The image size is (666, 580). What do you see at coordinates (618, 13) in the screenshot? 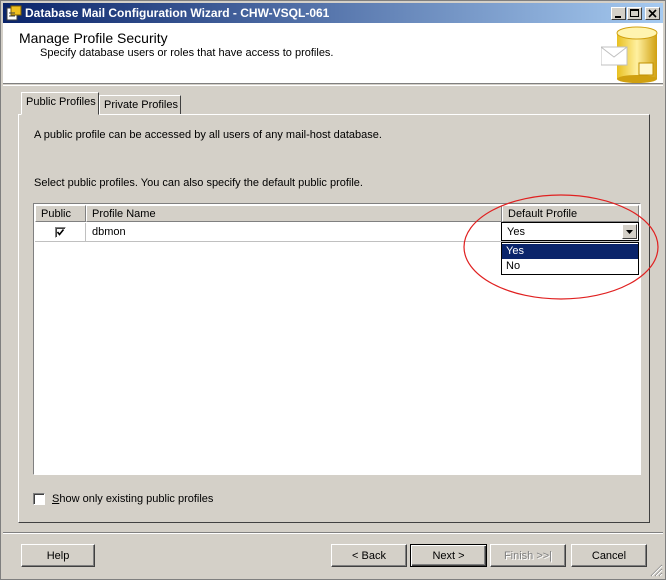
I see `minimize-button` at bounding box center [618, 13].